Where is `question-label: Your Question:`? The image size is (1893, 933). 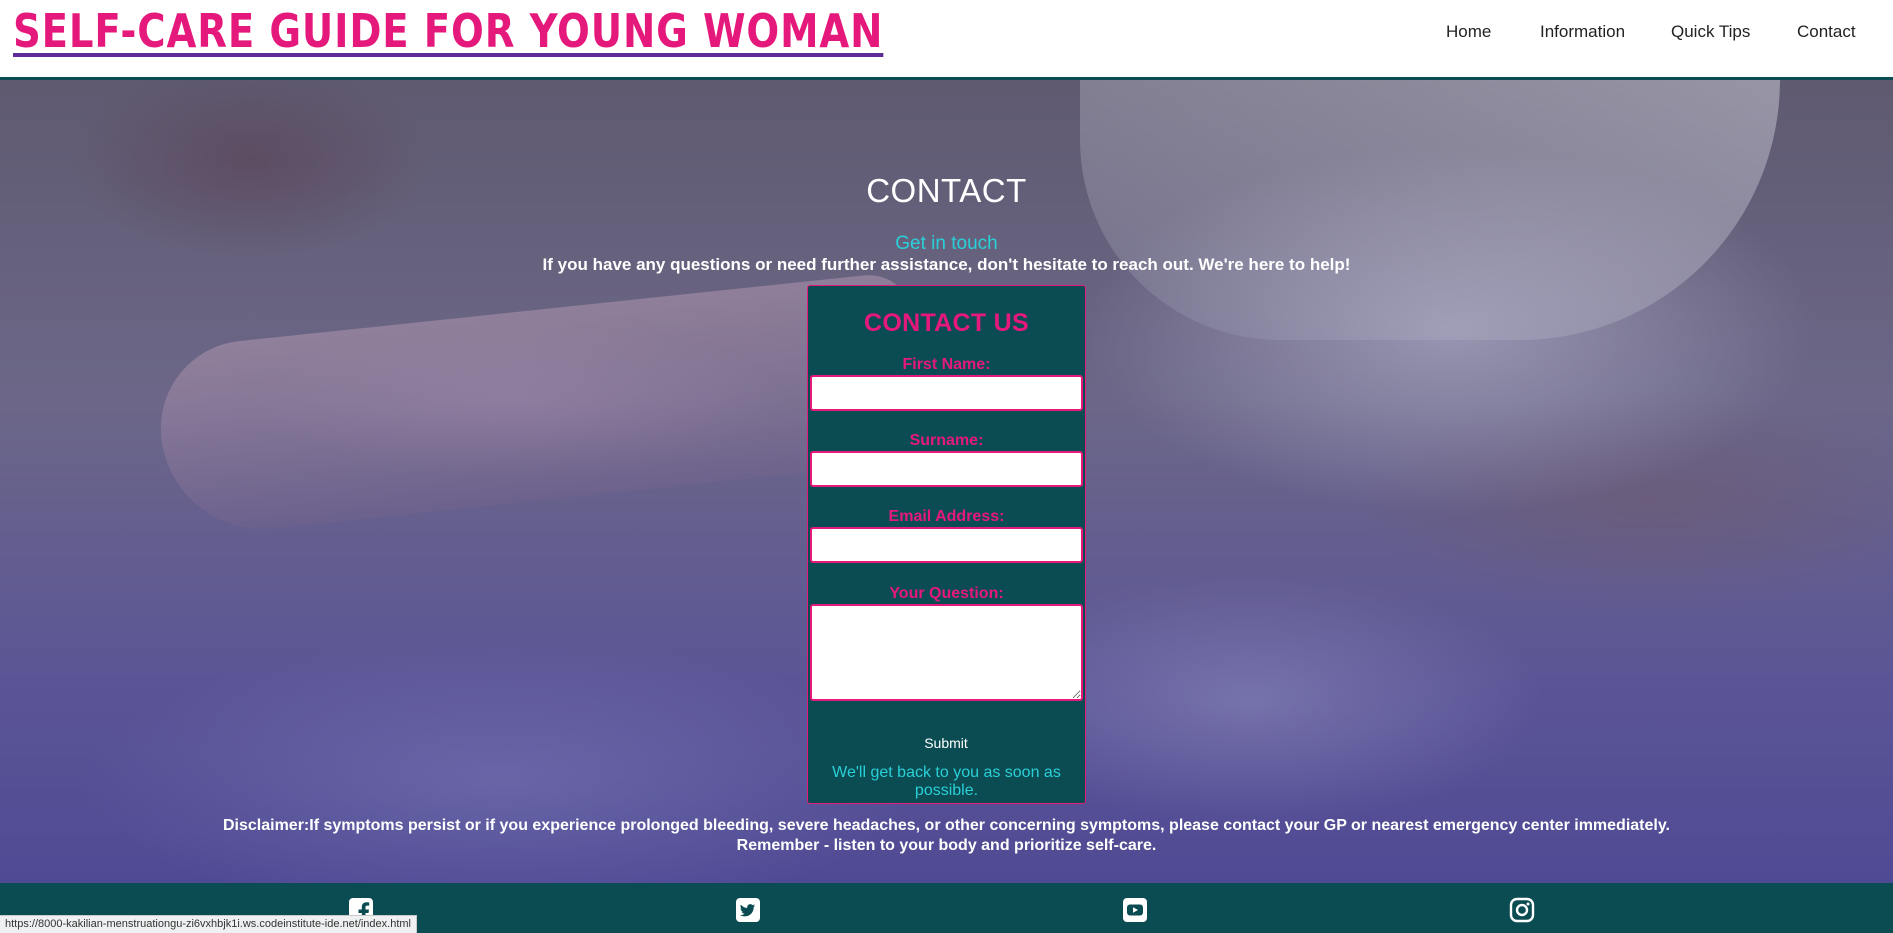 question-label: Your Question: is located at coordinates (946, 593).